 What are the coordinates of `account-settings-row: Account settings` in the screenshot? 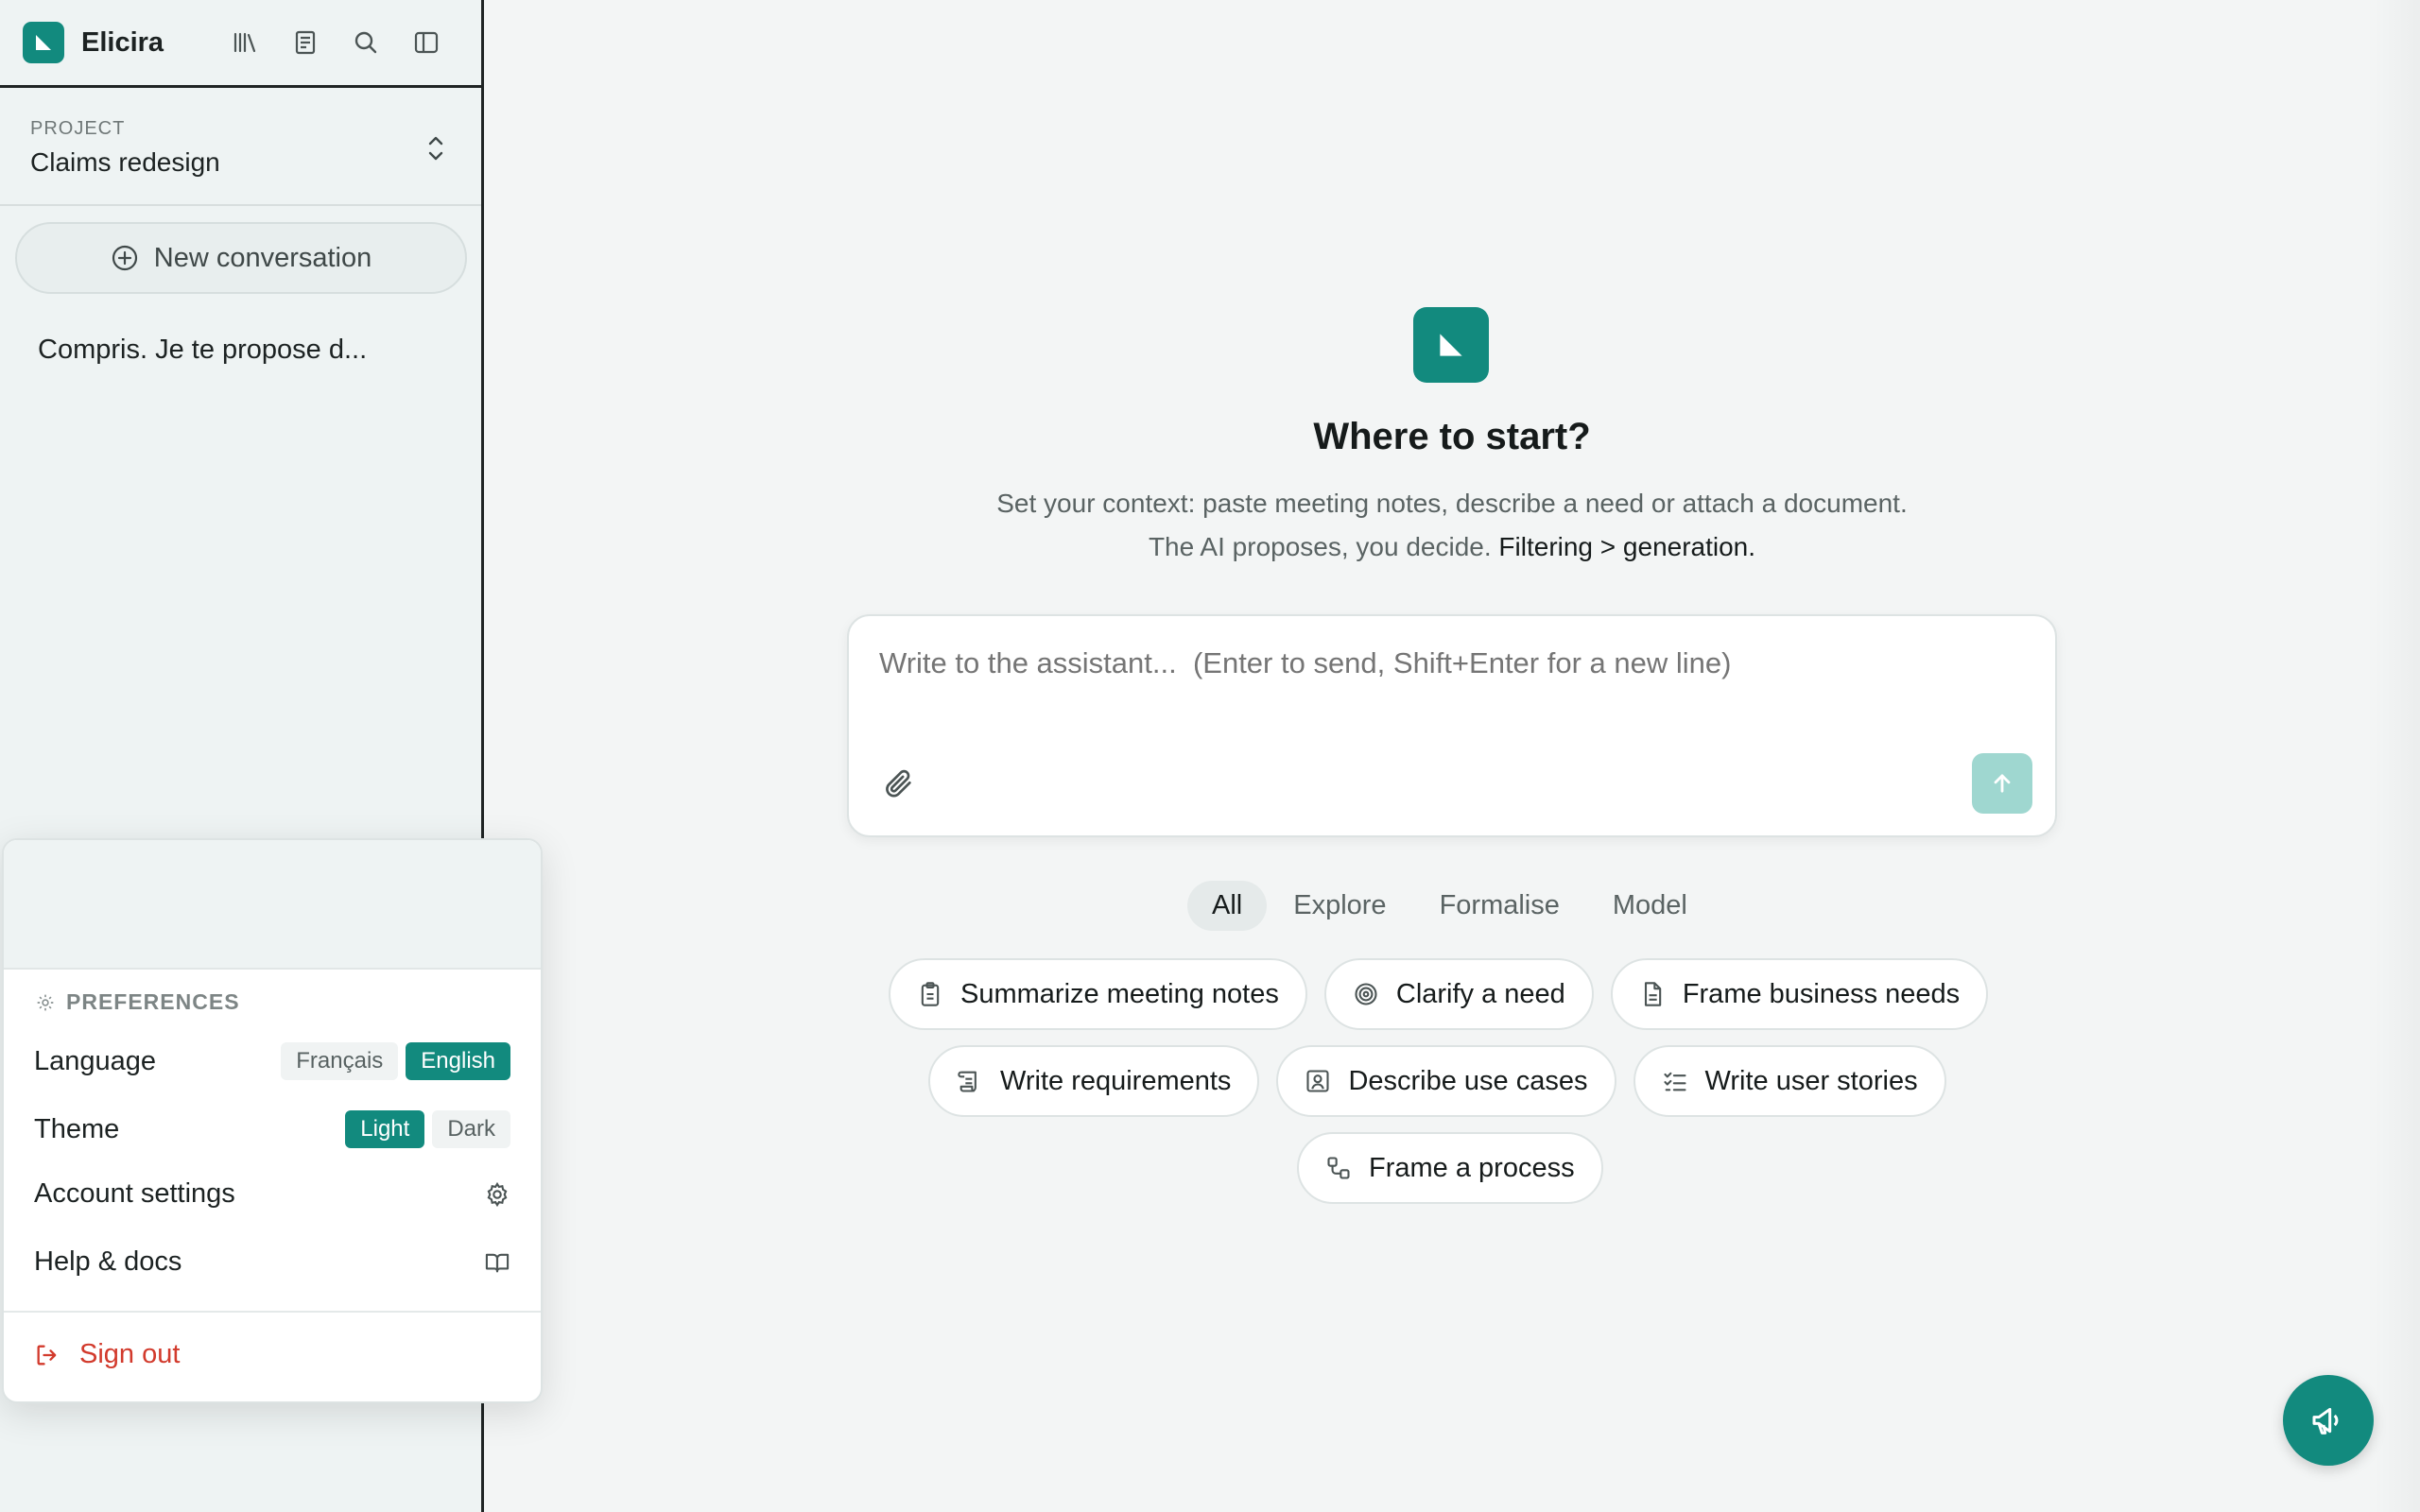 It's located at (272, 1194).